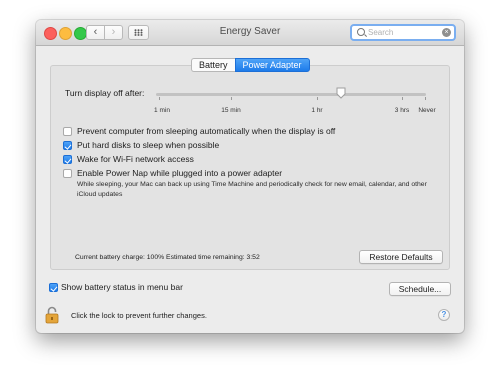 The width and height of the screenshot is (500, 387). What do you see at coordinates (341, 93) in the screenshot?
I see `display-sleep-slider-thumb` at bounding box center [341, 93].